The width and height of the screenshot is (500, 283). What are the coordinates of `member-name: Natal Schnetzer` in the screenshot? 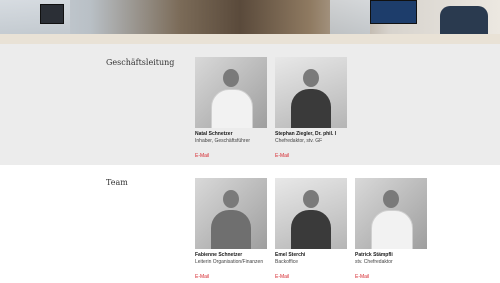 It's located at (214, 134).